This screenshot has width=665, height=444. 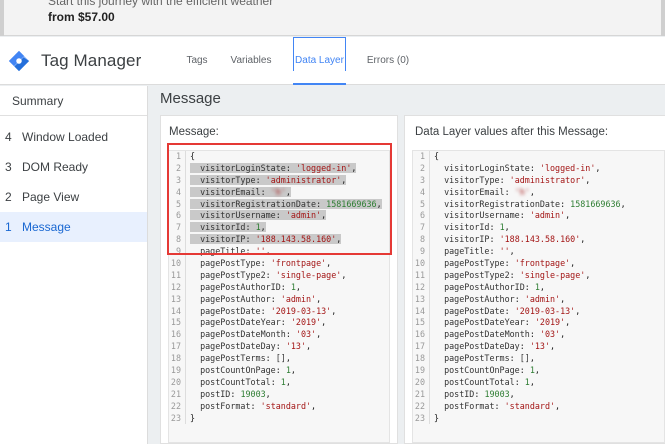 What do you see at coordinates (467, 251) in the screenshot?
I see `json-key: pageTitle` at bounding box center [467, 251].